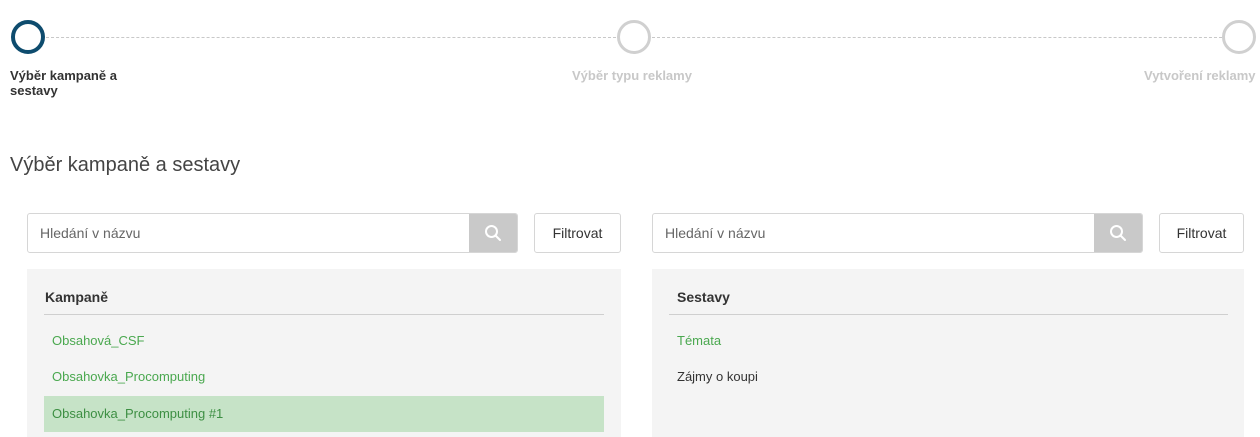 This screenshot has height=437, width=1260. I want to click on adset-item-zajmy-o-koupi: Zájmy o koupi, so click(948, 377).